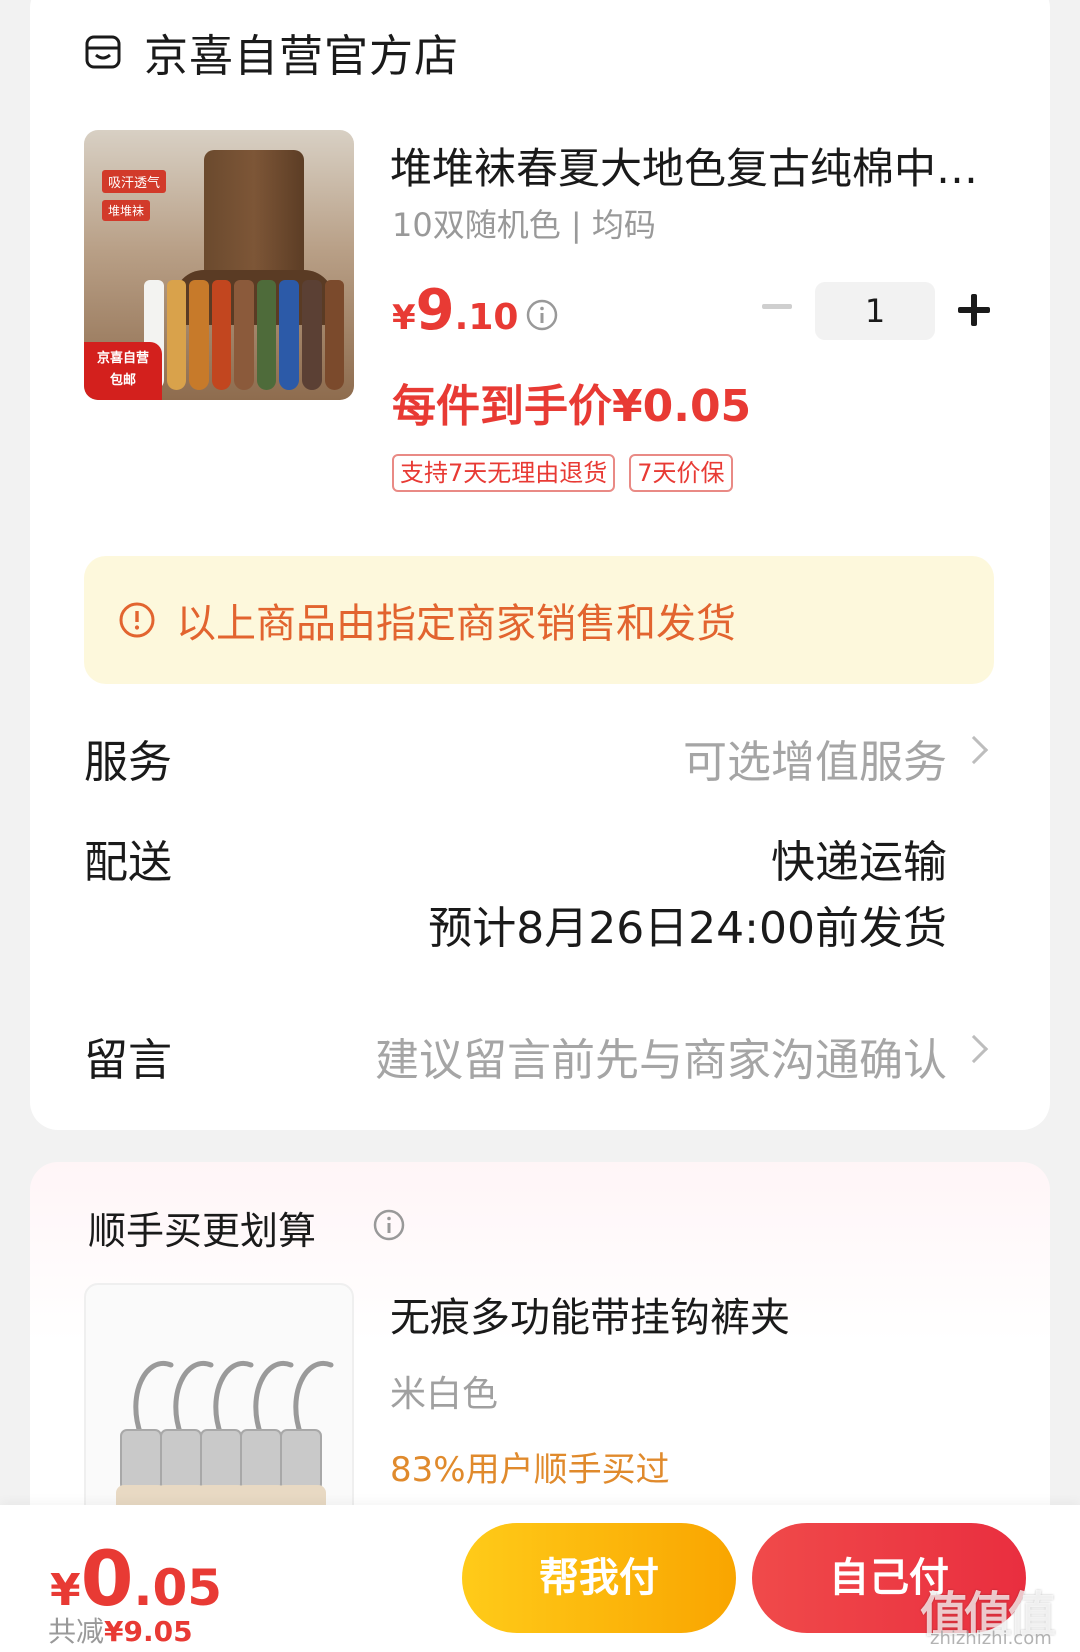 This screenshot has width=1080, height=1652. I want to click on shop-header: 京喜自营官方店, so click(271, 52).